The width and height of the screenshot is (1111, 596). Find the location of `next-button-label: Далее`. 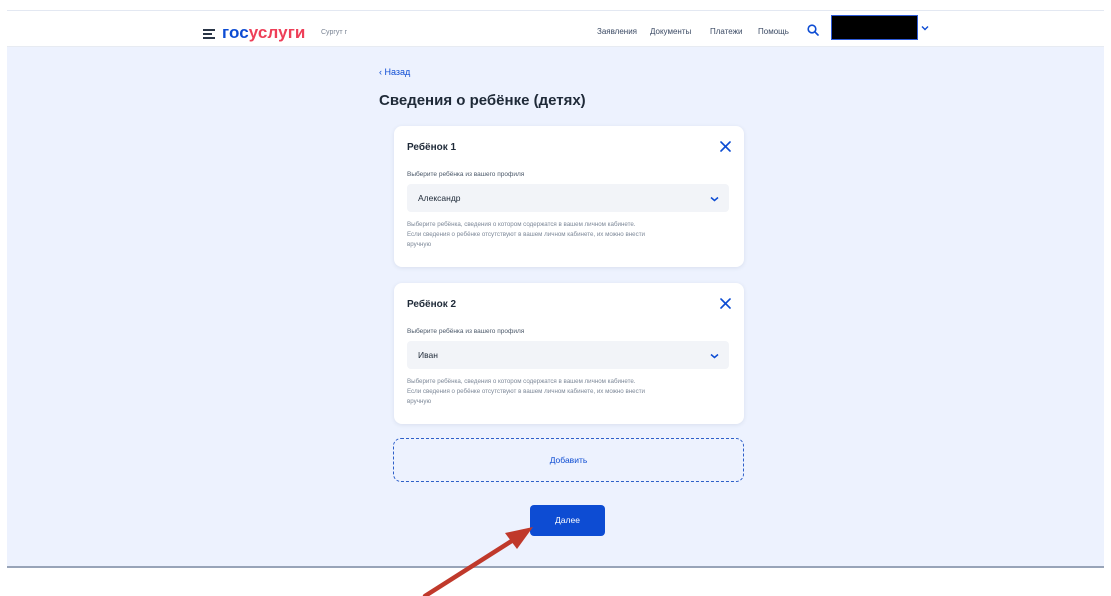

next-button-label: Далее is located at coordinates (567, 520).